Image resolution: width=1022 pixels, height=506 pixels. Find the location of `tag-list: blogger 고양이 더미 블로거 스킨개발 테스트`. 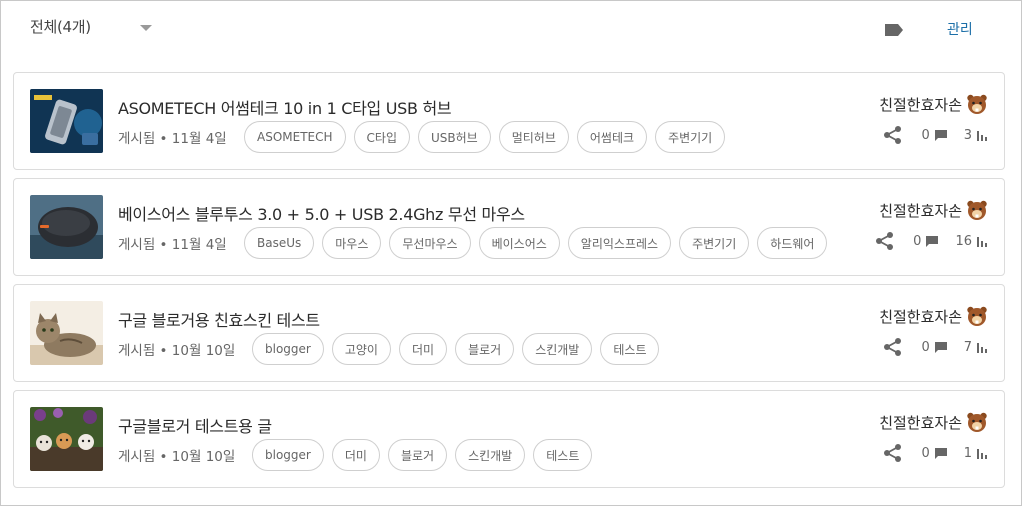

tag-list: blogger 고양이 더미 블로거 스킨개발 테스트 is located at coordinates (456, 349).